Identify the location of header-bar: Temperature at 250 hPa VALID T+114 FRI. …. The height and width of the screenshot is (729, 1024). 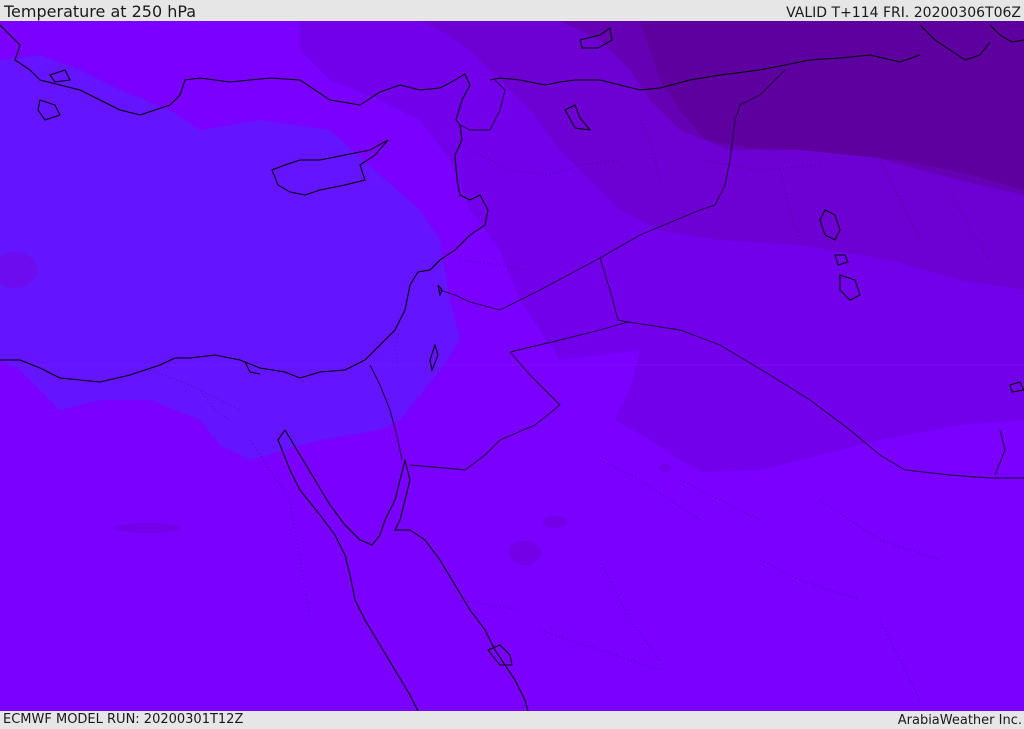
(512, 10).